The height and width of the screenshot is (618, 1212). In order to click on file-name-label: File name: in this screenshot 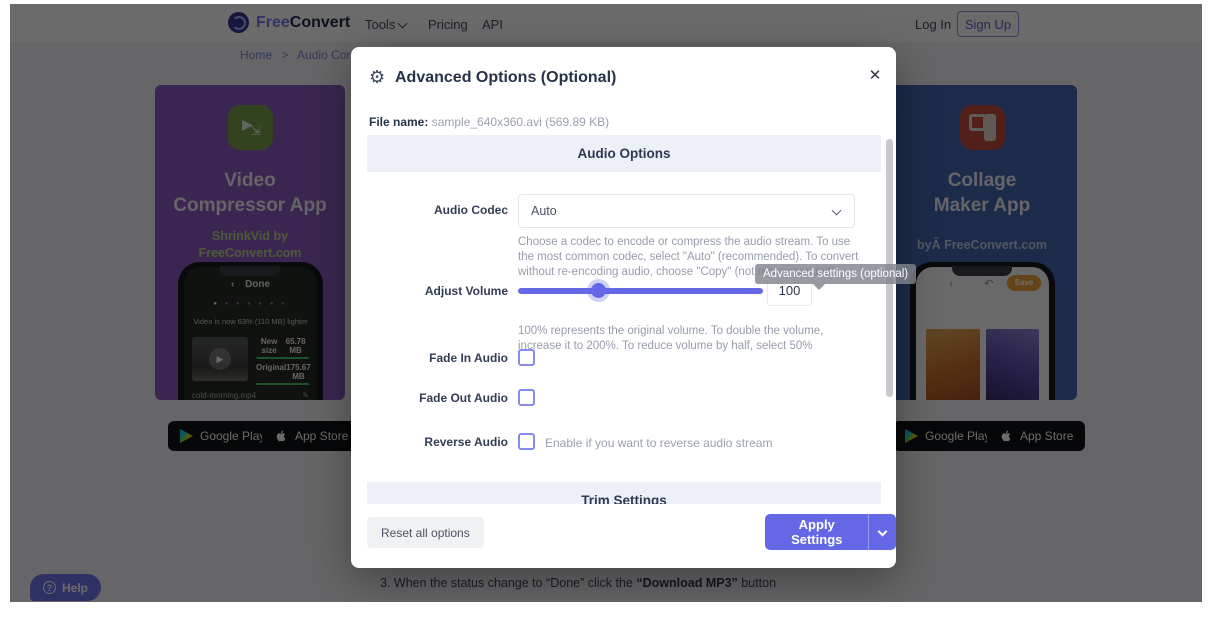, I will do `click(399, 122)`.